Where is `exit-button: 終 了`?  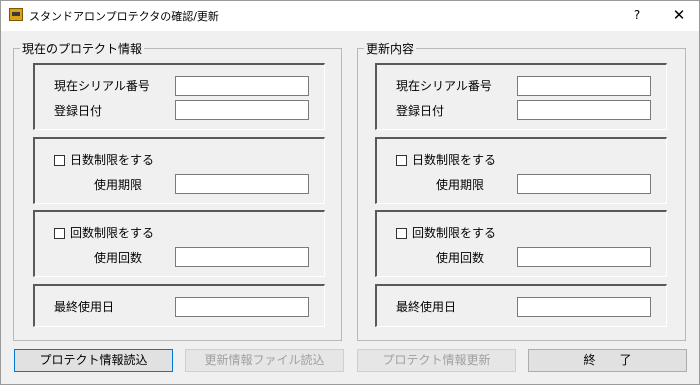
exit-button: 終 了 is located at coordinates (607, 360).